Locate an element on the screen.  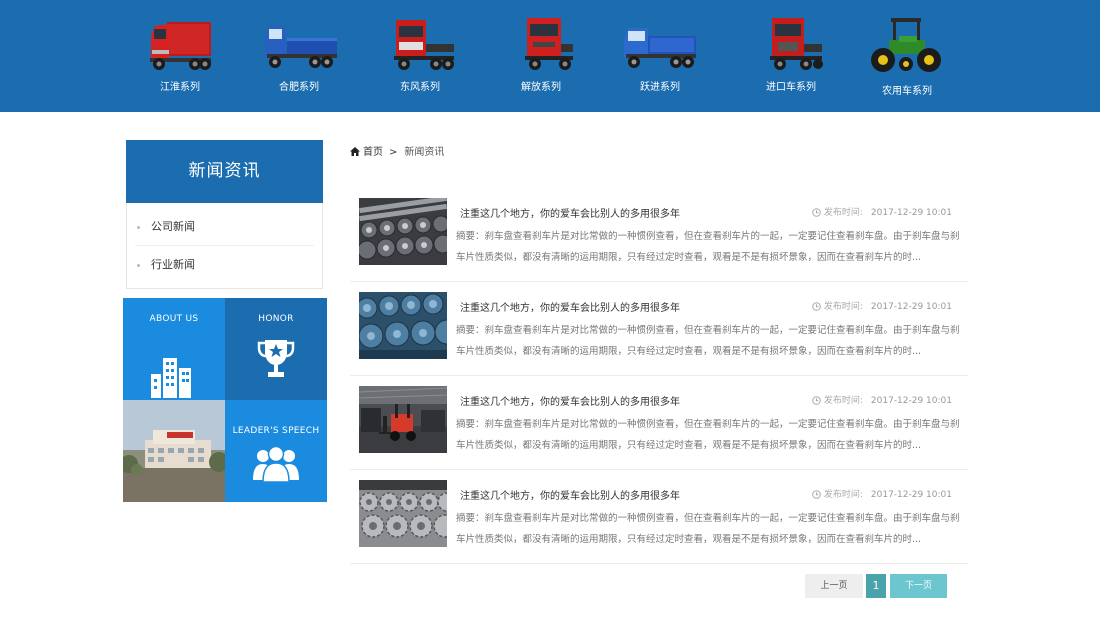
trophy-icon is located at coordinates (276, 358).